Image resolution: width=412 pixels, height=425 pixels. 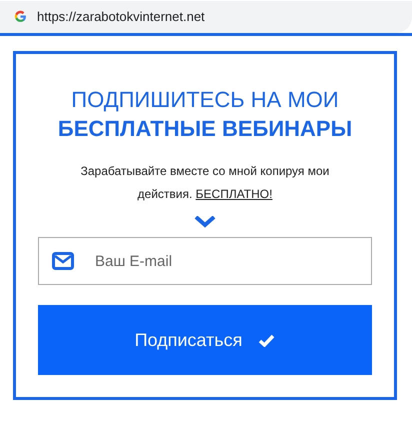 What do you see at coordinates (205, 340) in the screenshot?
I see `subscribe-button: Подписаться` at bounding box center [205, 340].